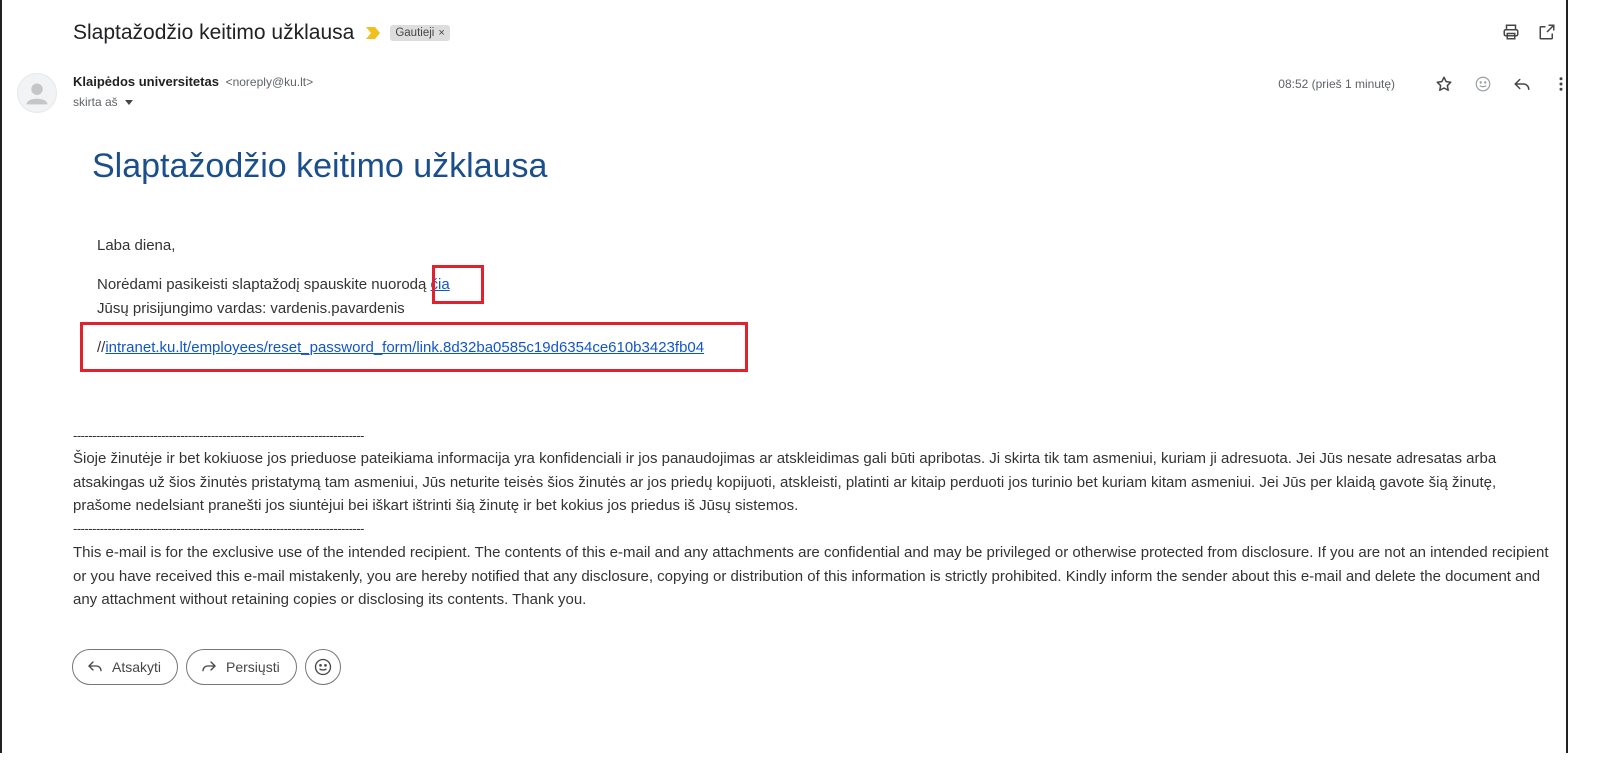 The height and width of the screenshot is (783, 1597). Describe the element at coordinates (1547, 32) in the screenshot. I see `open-in-new-window-icon` at that location.